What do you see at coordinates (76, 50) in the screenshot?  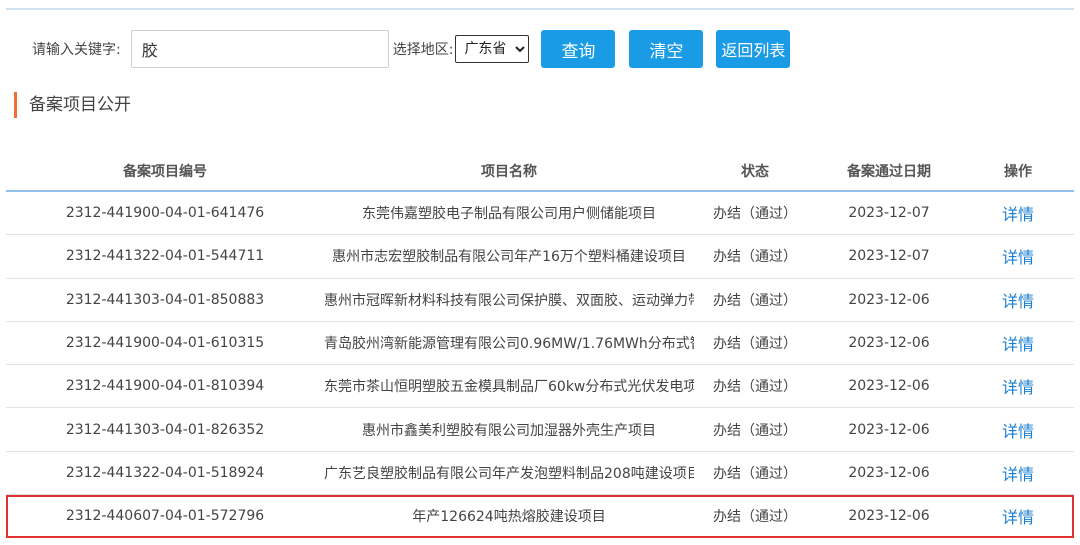 I see `keyword-label: 请输入关键字:` at bounding box center [76, 50].